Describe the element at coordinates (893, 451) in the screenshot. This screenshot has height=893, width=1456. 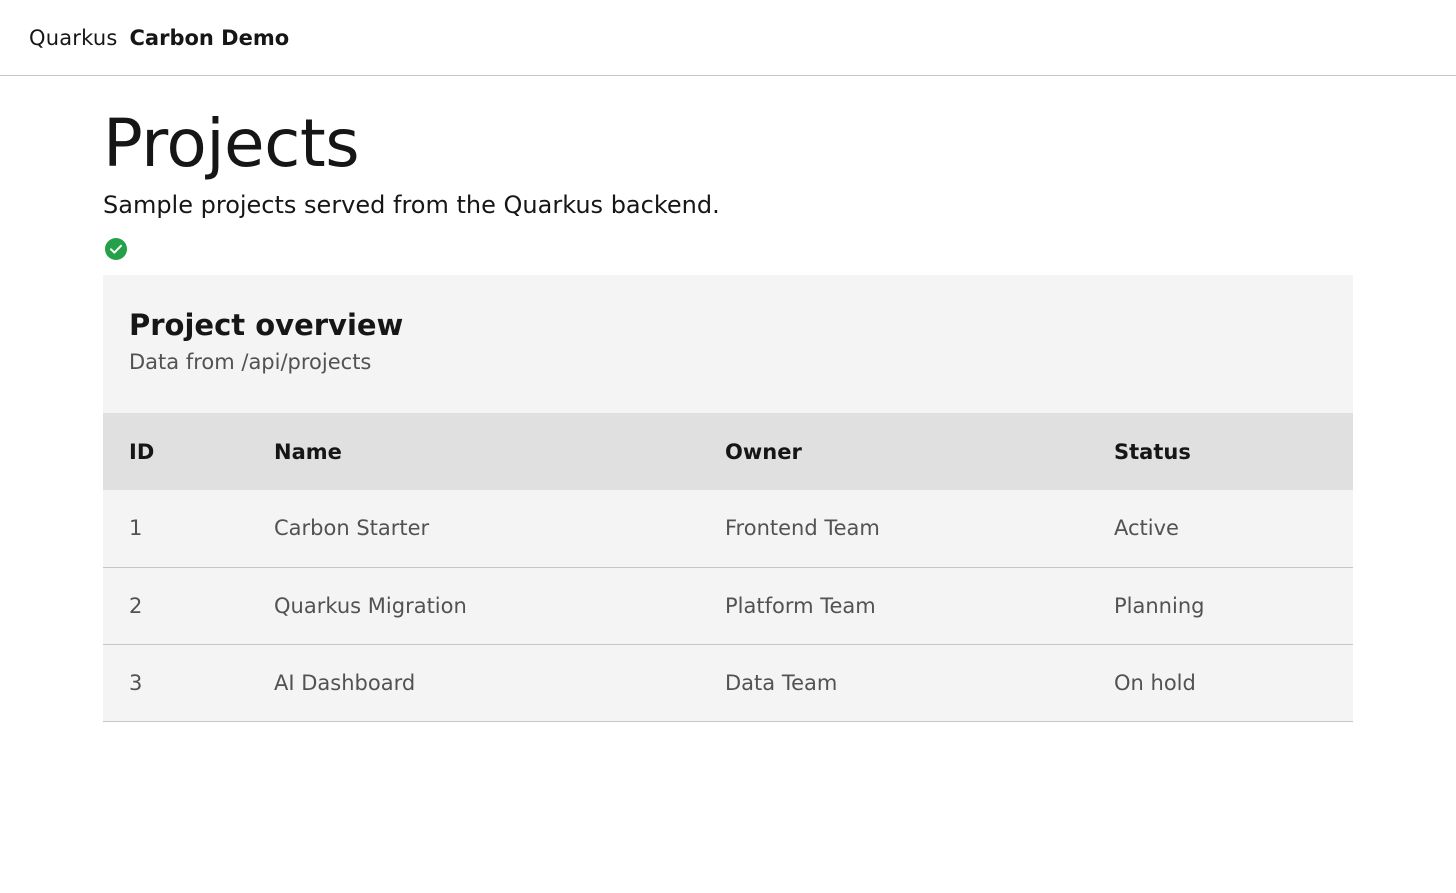
I see `column-header-owner: Owner` at that location.